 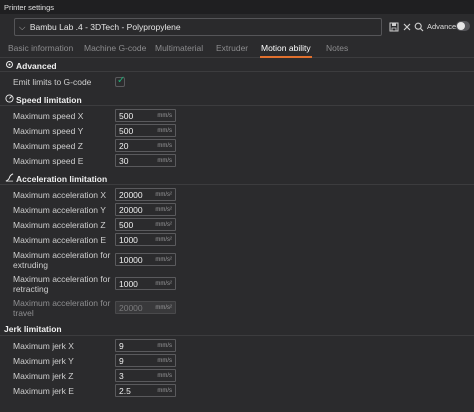 What do you see at coordinates (419, 27) in the screenshot?
I see `search-icon` at bounding box center [419, 27].